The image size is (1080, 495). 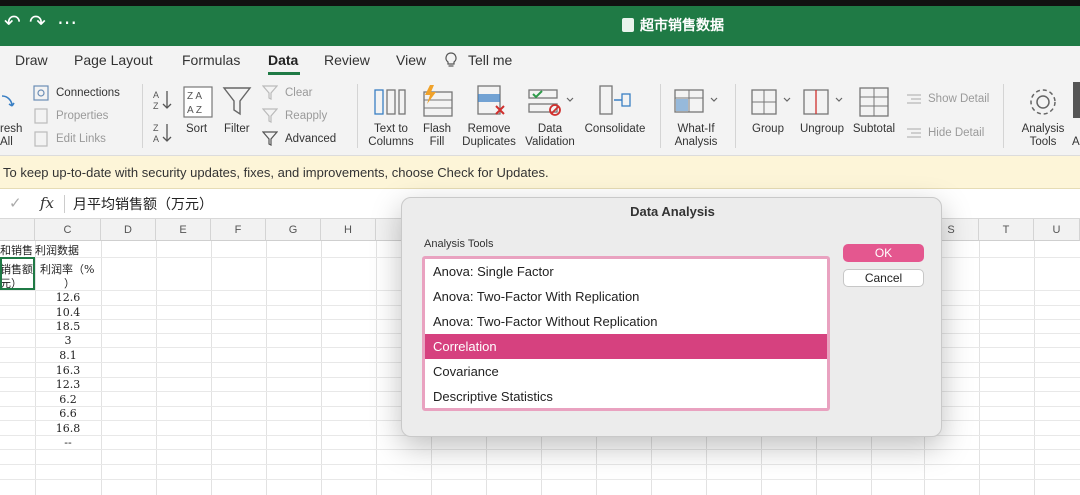 I want to click on data-validation-label-2: Validation, so click(x=550, y=142).